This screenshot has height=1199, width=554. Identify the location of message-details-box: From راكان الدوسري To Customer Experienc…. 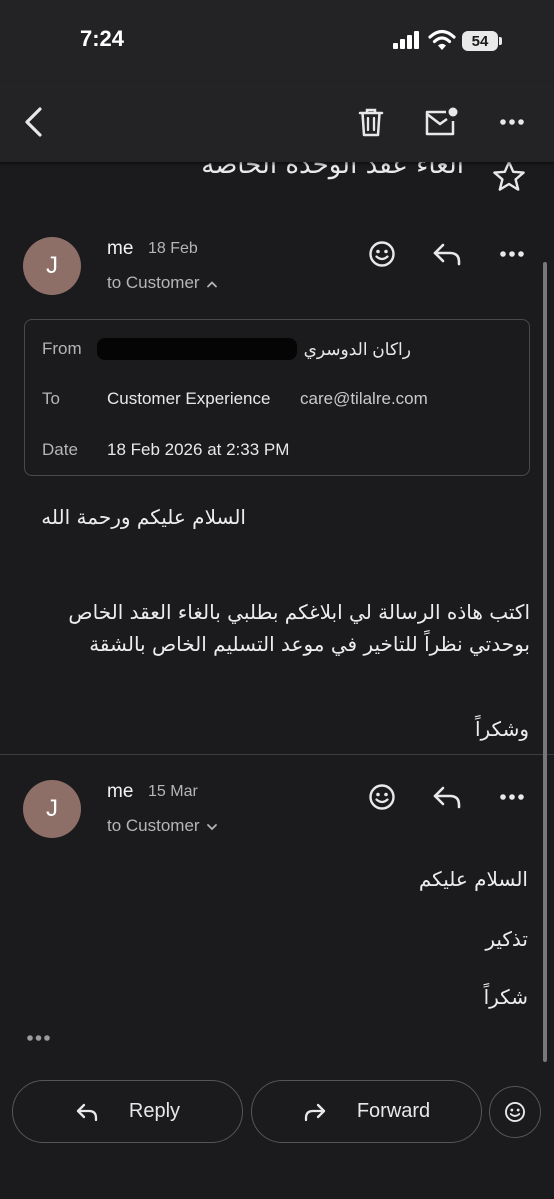
(277, 397).